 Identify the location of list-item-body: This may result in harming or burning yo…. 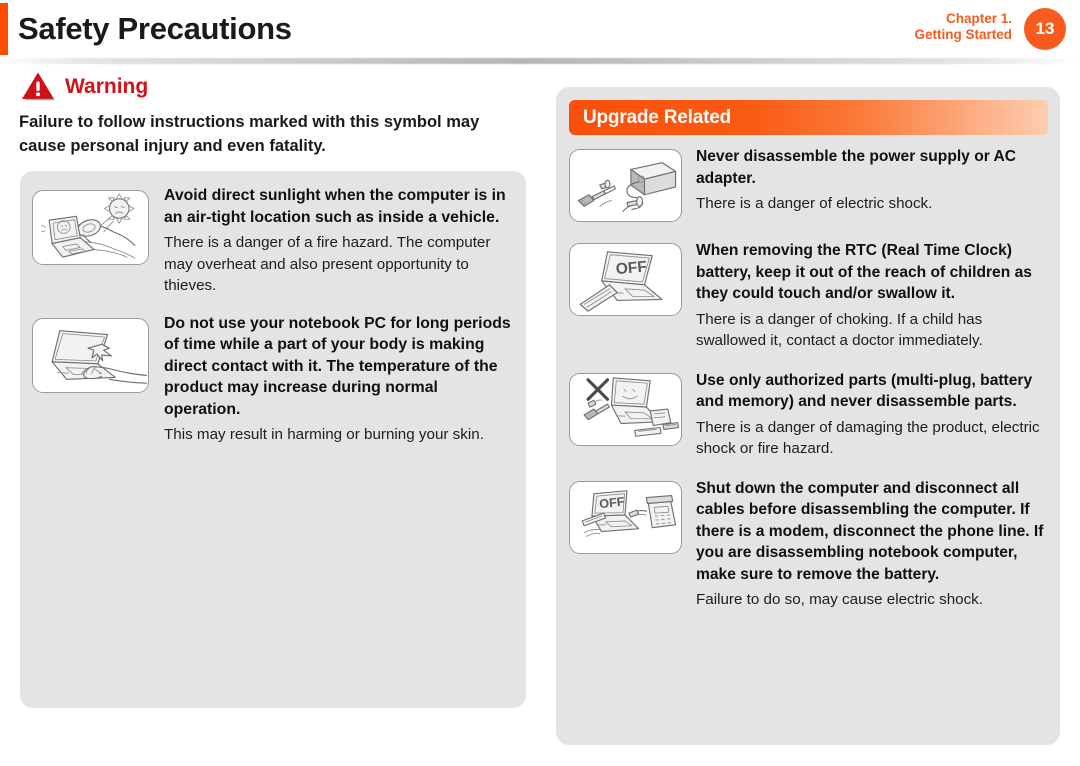
(324, 434).